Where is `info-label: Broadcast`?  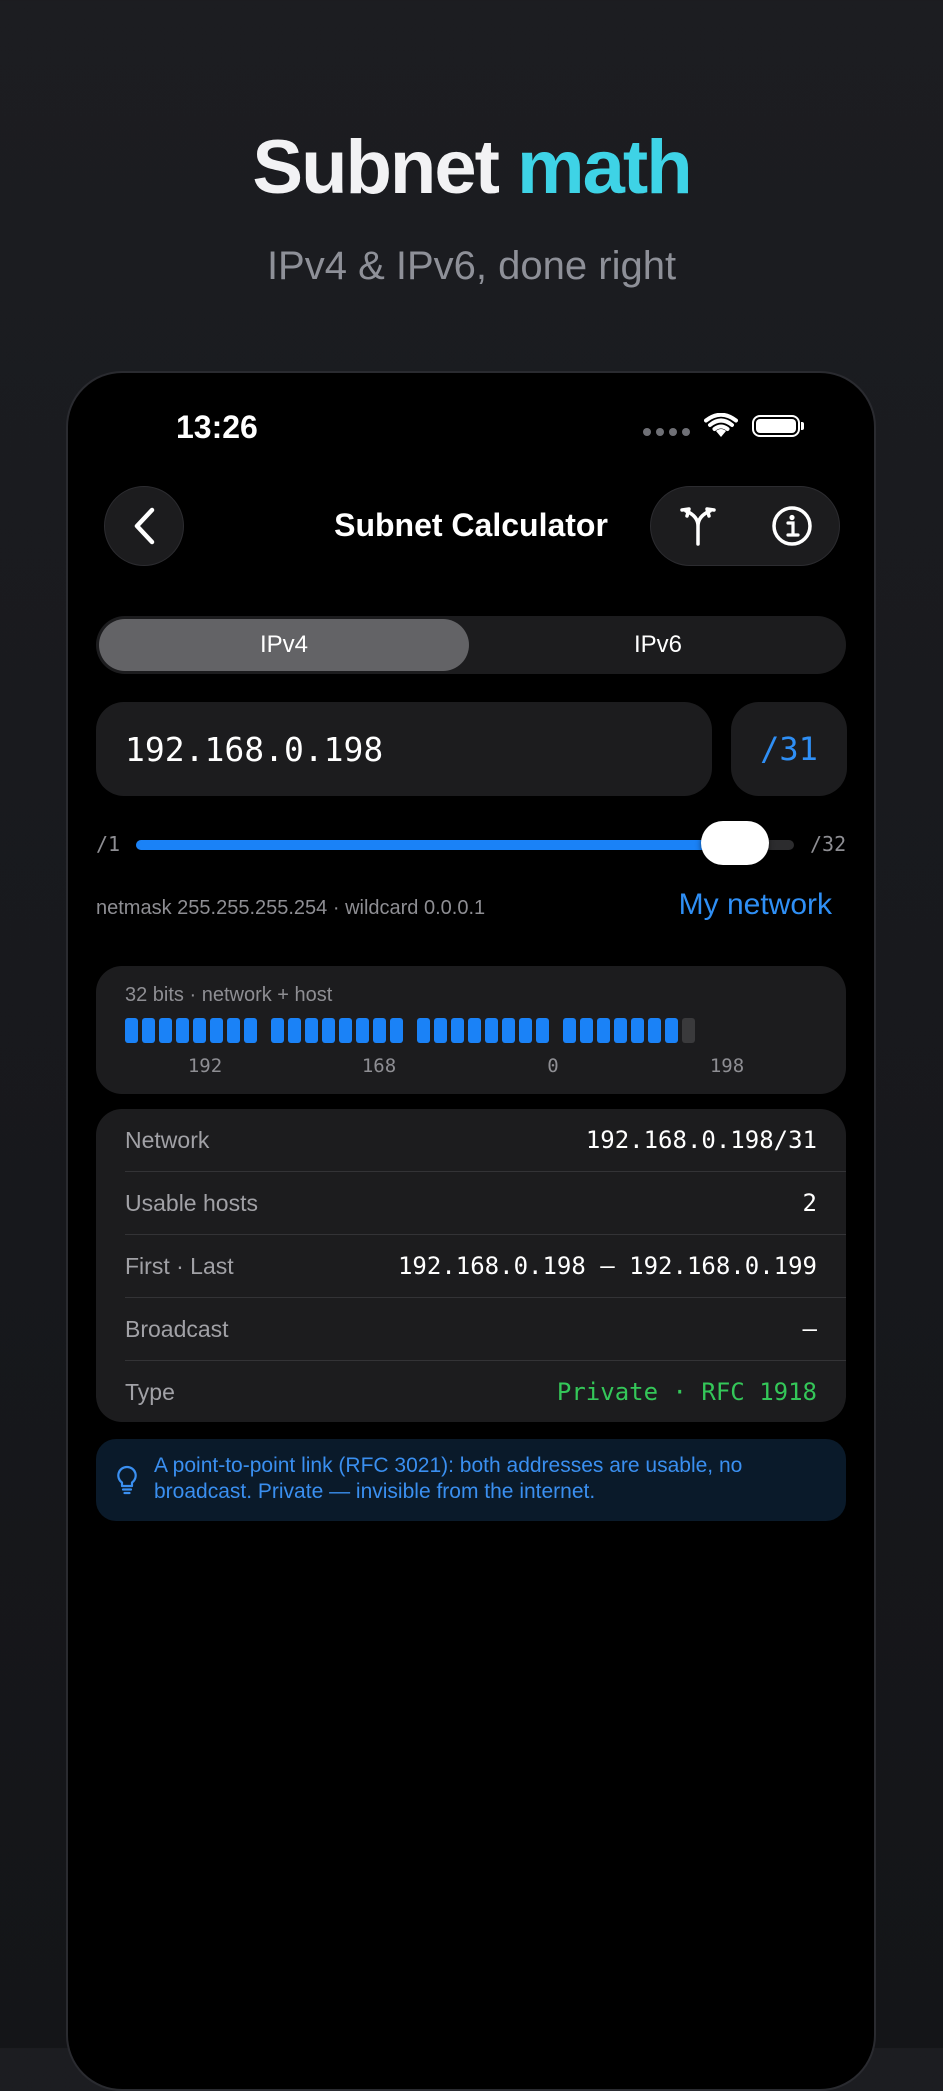 info-label: Broadcast is located at coordinates (177, 1328).